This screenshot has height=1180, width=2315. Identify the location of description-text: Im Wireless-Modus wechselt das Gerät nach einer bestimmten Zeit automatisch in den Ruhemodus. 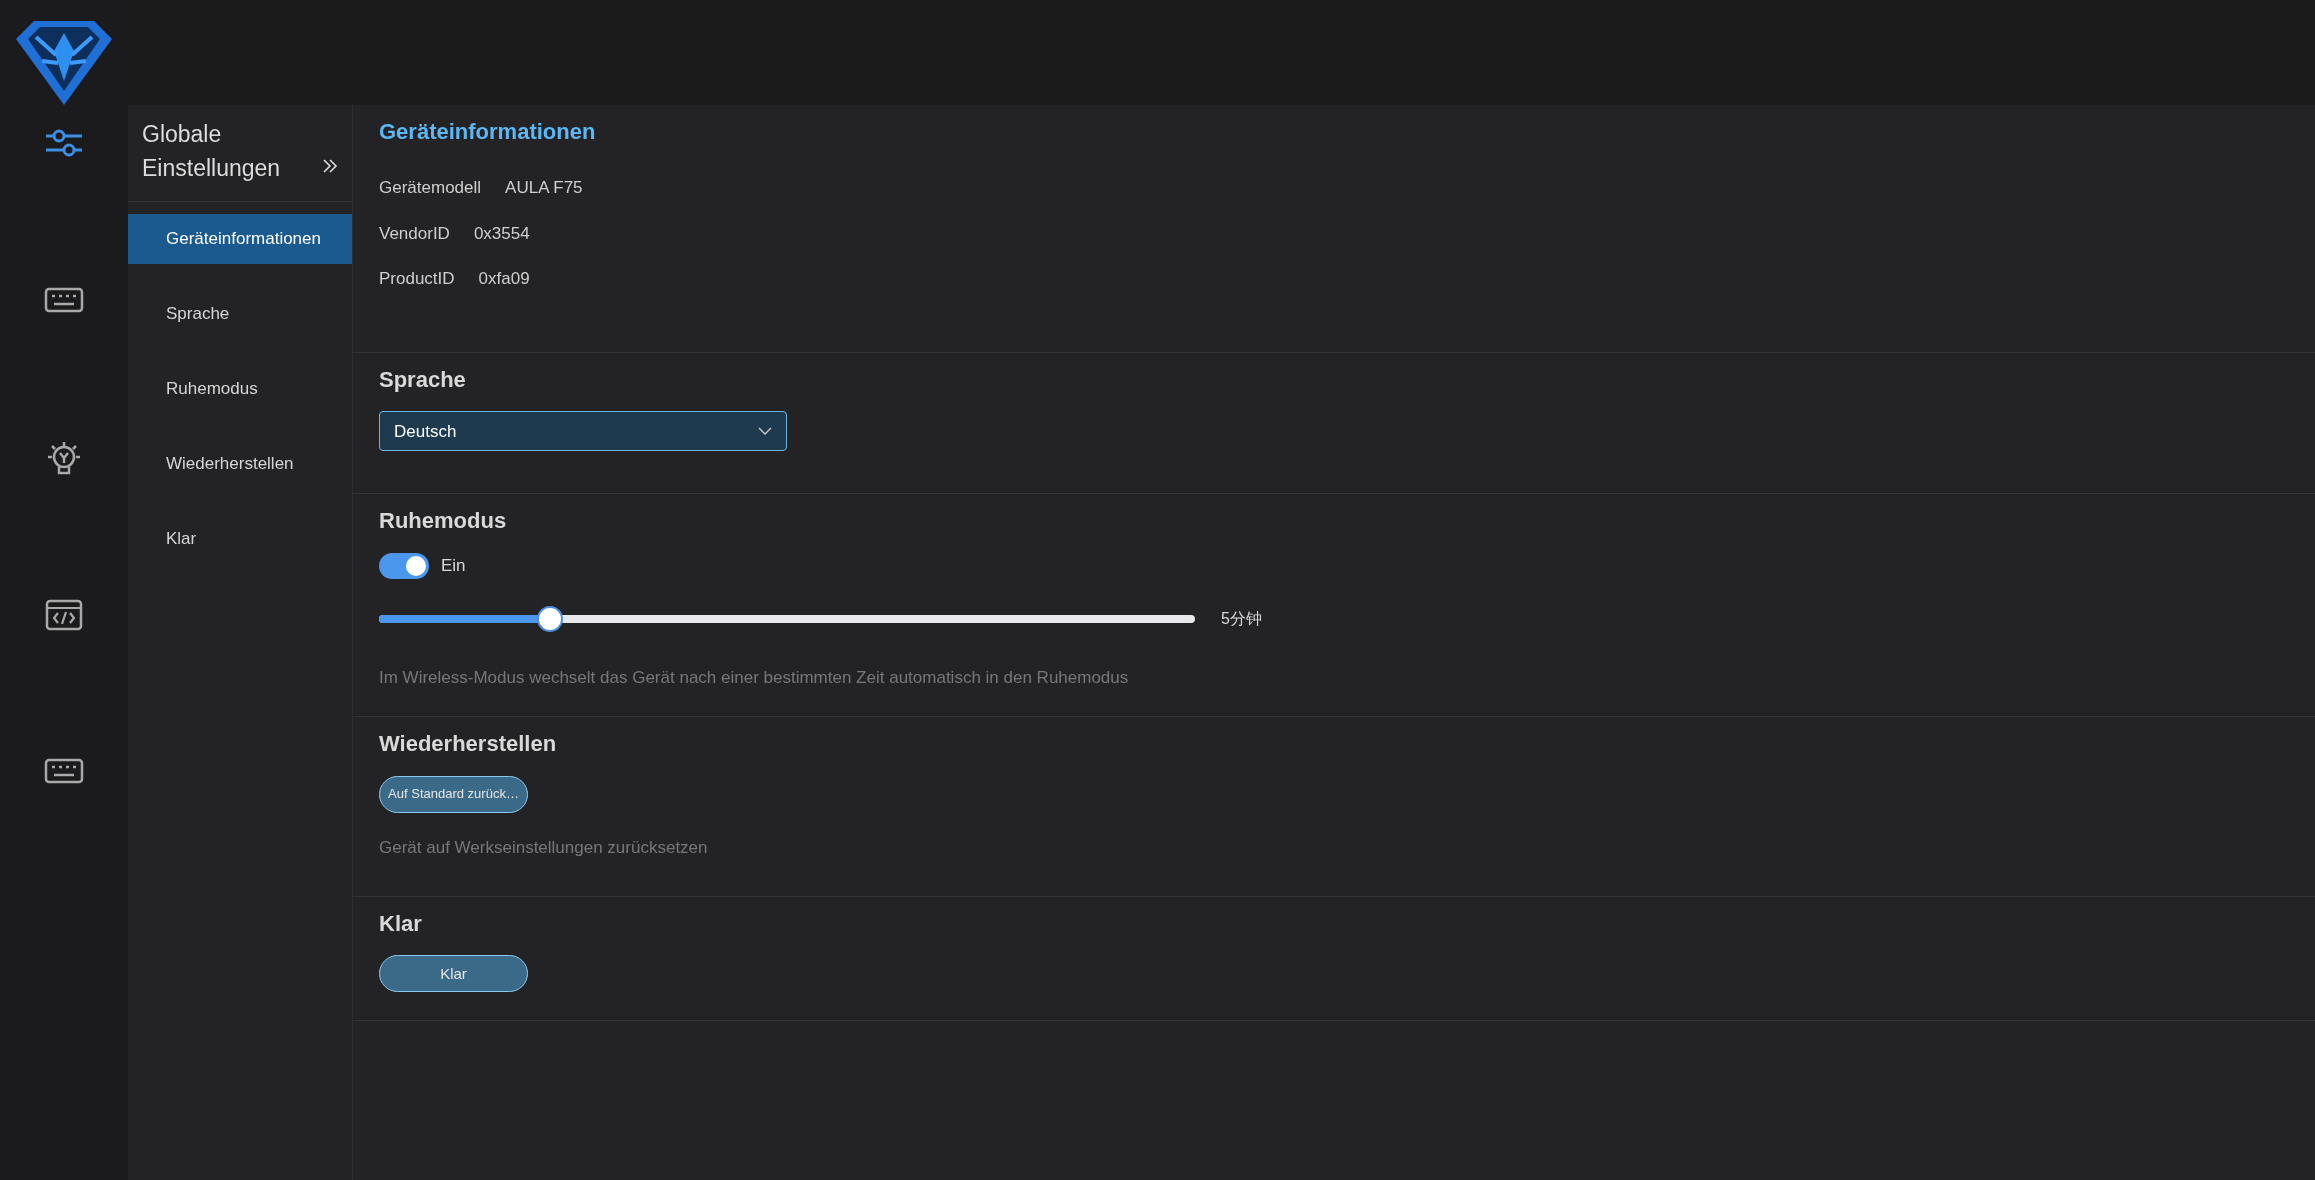
(754, 677).